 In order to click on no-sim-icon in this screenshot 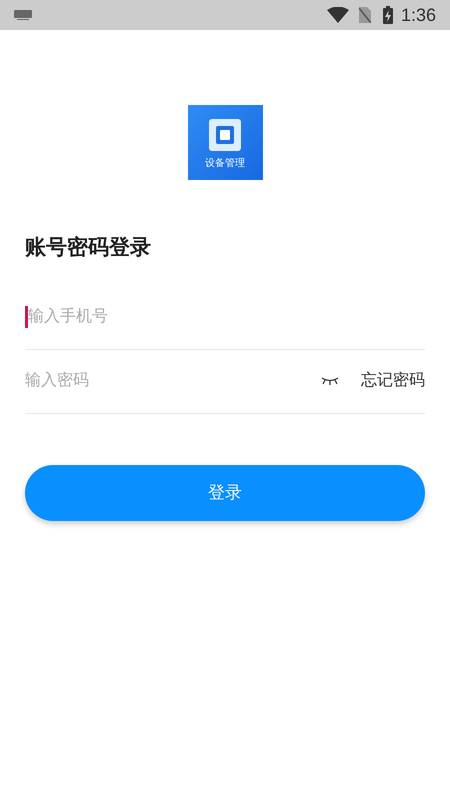, I will do `click(364, 15)`.